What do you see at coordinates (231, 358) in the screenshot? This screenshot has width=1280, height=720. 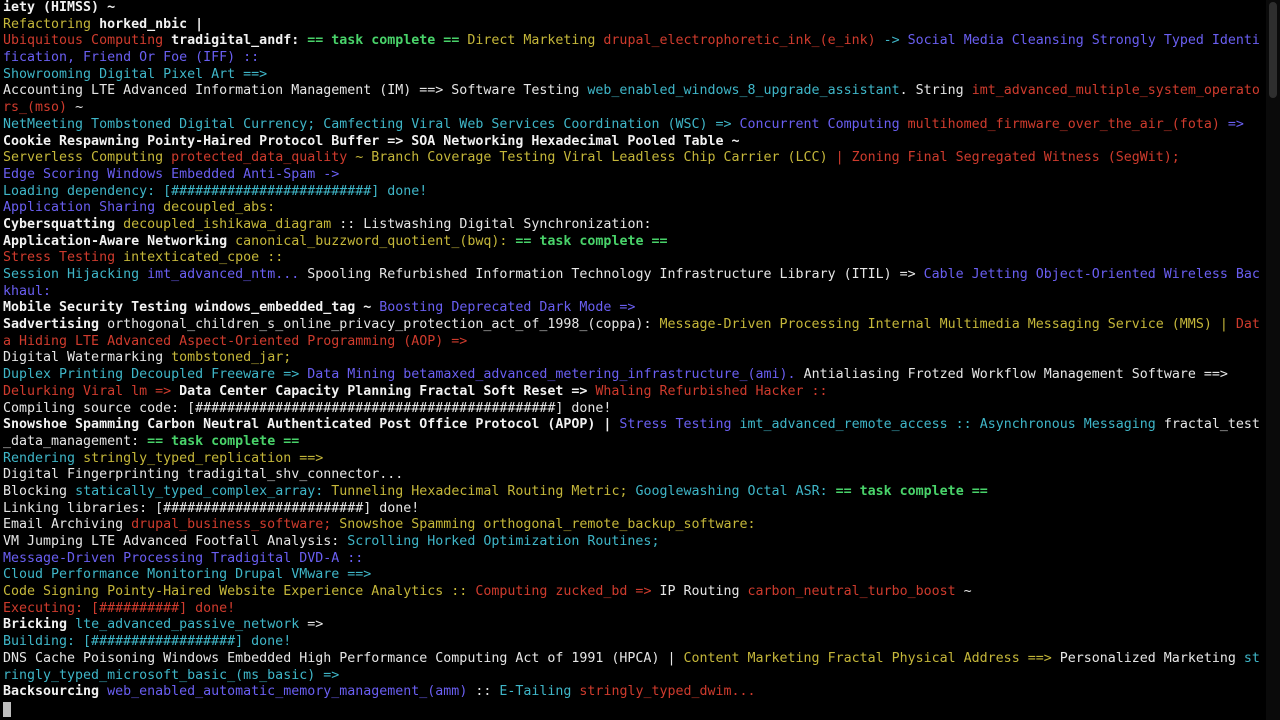 I see `terminal-text-segment: tombstoned_jar;` at bounding box center [231, 358].